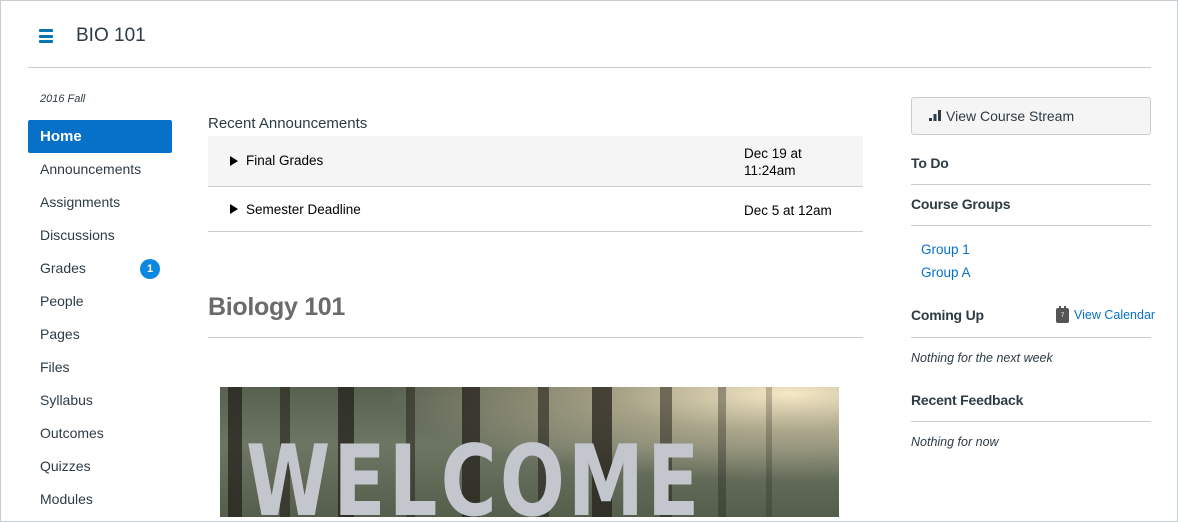 This screenshot has width=1178, height=522. What do you see at coordinates (288, 123) in the screenshot?
I see `recent-announcements-heading: Recent Announcements` at bounding box center [288, 123].